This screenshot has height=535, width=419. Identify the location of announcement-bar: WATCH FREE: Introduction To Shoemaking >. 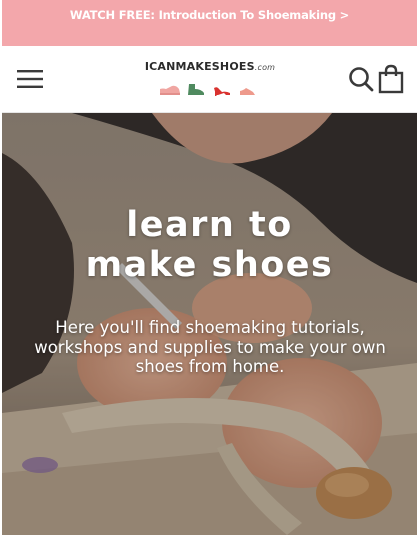
(209, 23).